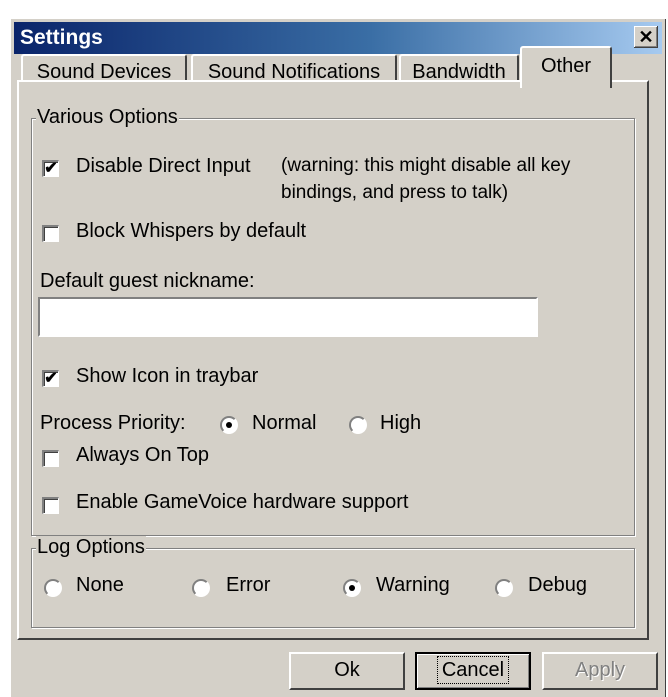 The height and width of the screenshot is (697, 668). Describe the element at coordinates (426, 165) in the screenshot. I see `direct-input-warning-line1: (warning: this might disable all key` at that location.